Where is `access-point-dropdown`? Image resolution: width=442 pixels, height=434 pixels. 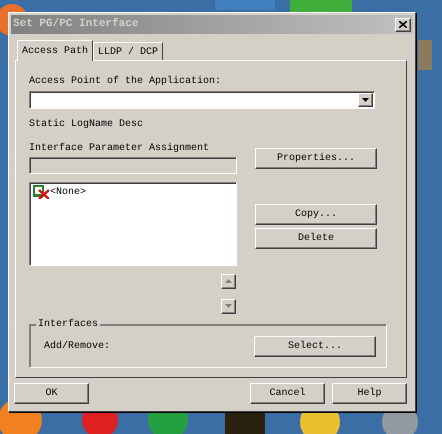 access-point-dropdown is located at coordinates (202, 99).